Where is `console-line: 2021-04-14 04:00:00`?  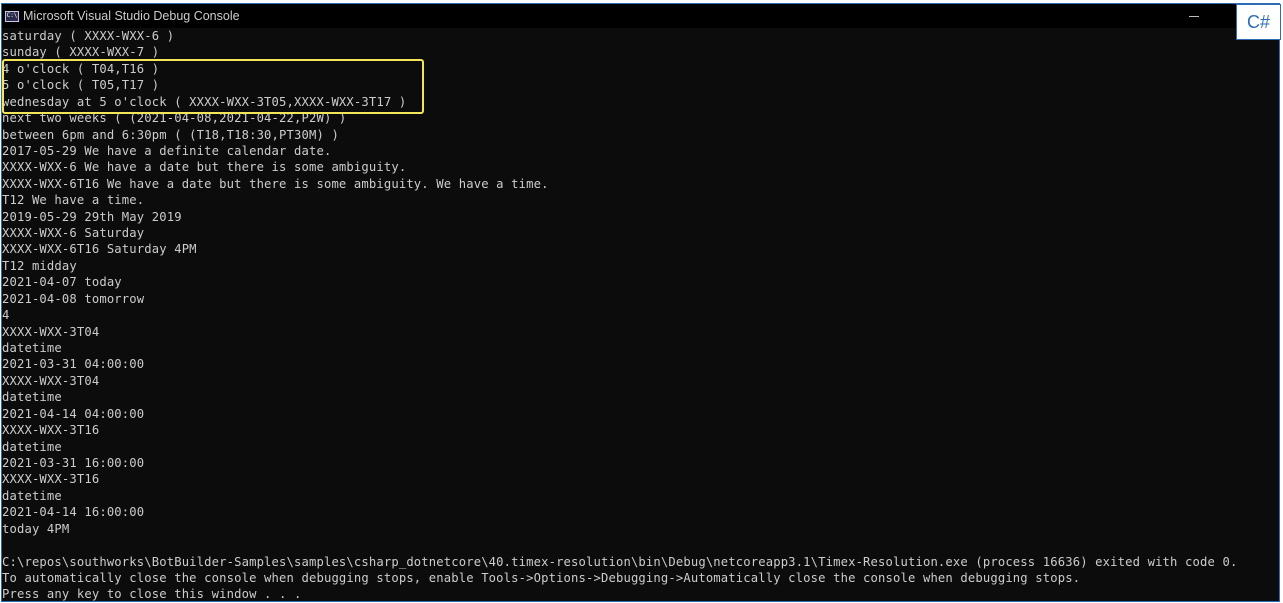
console-line: 2021-04-14 04:00:00 is located at coordinates (73, 413).